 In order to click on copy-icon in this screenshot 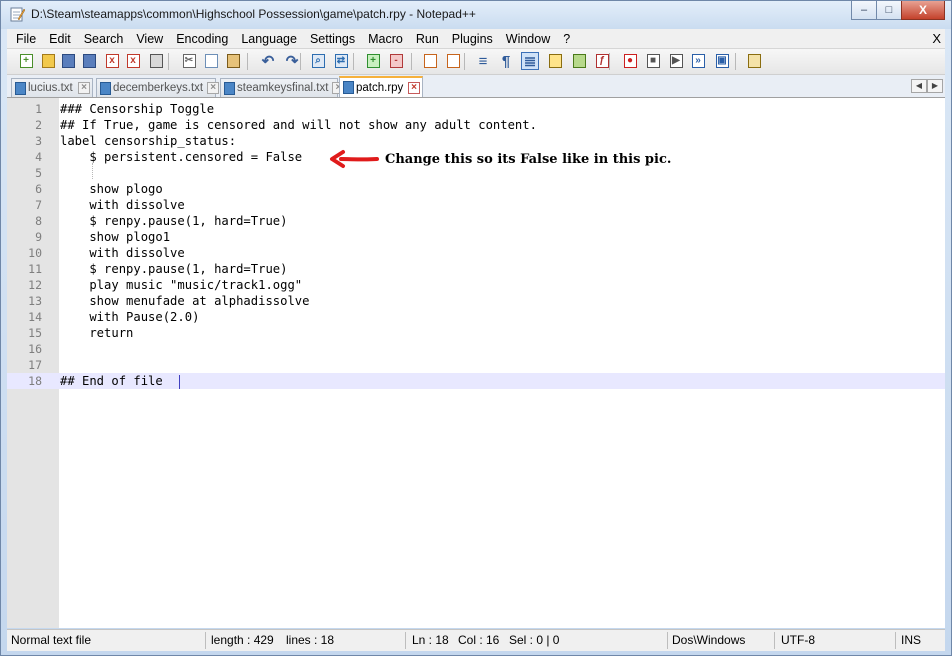, I will do `click(211, 61)`.